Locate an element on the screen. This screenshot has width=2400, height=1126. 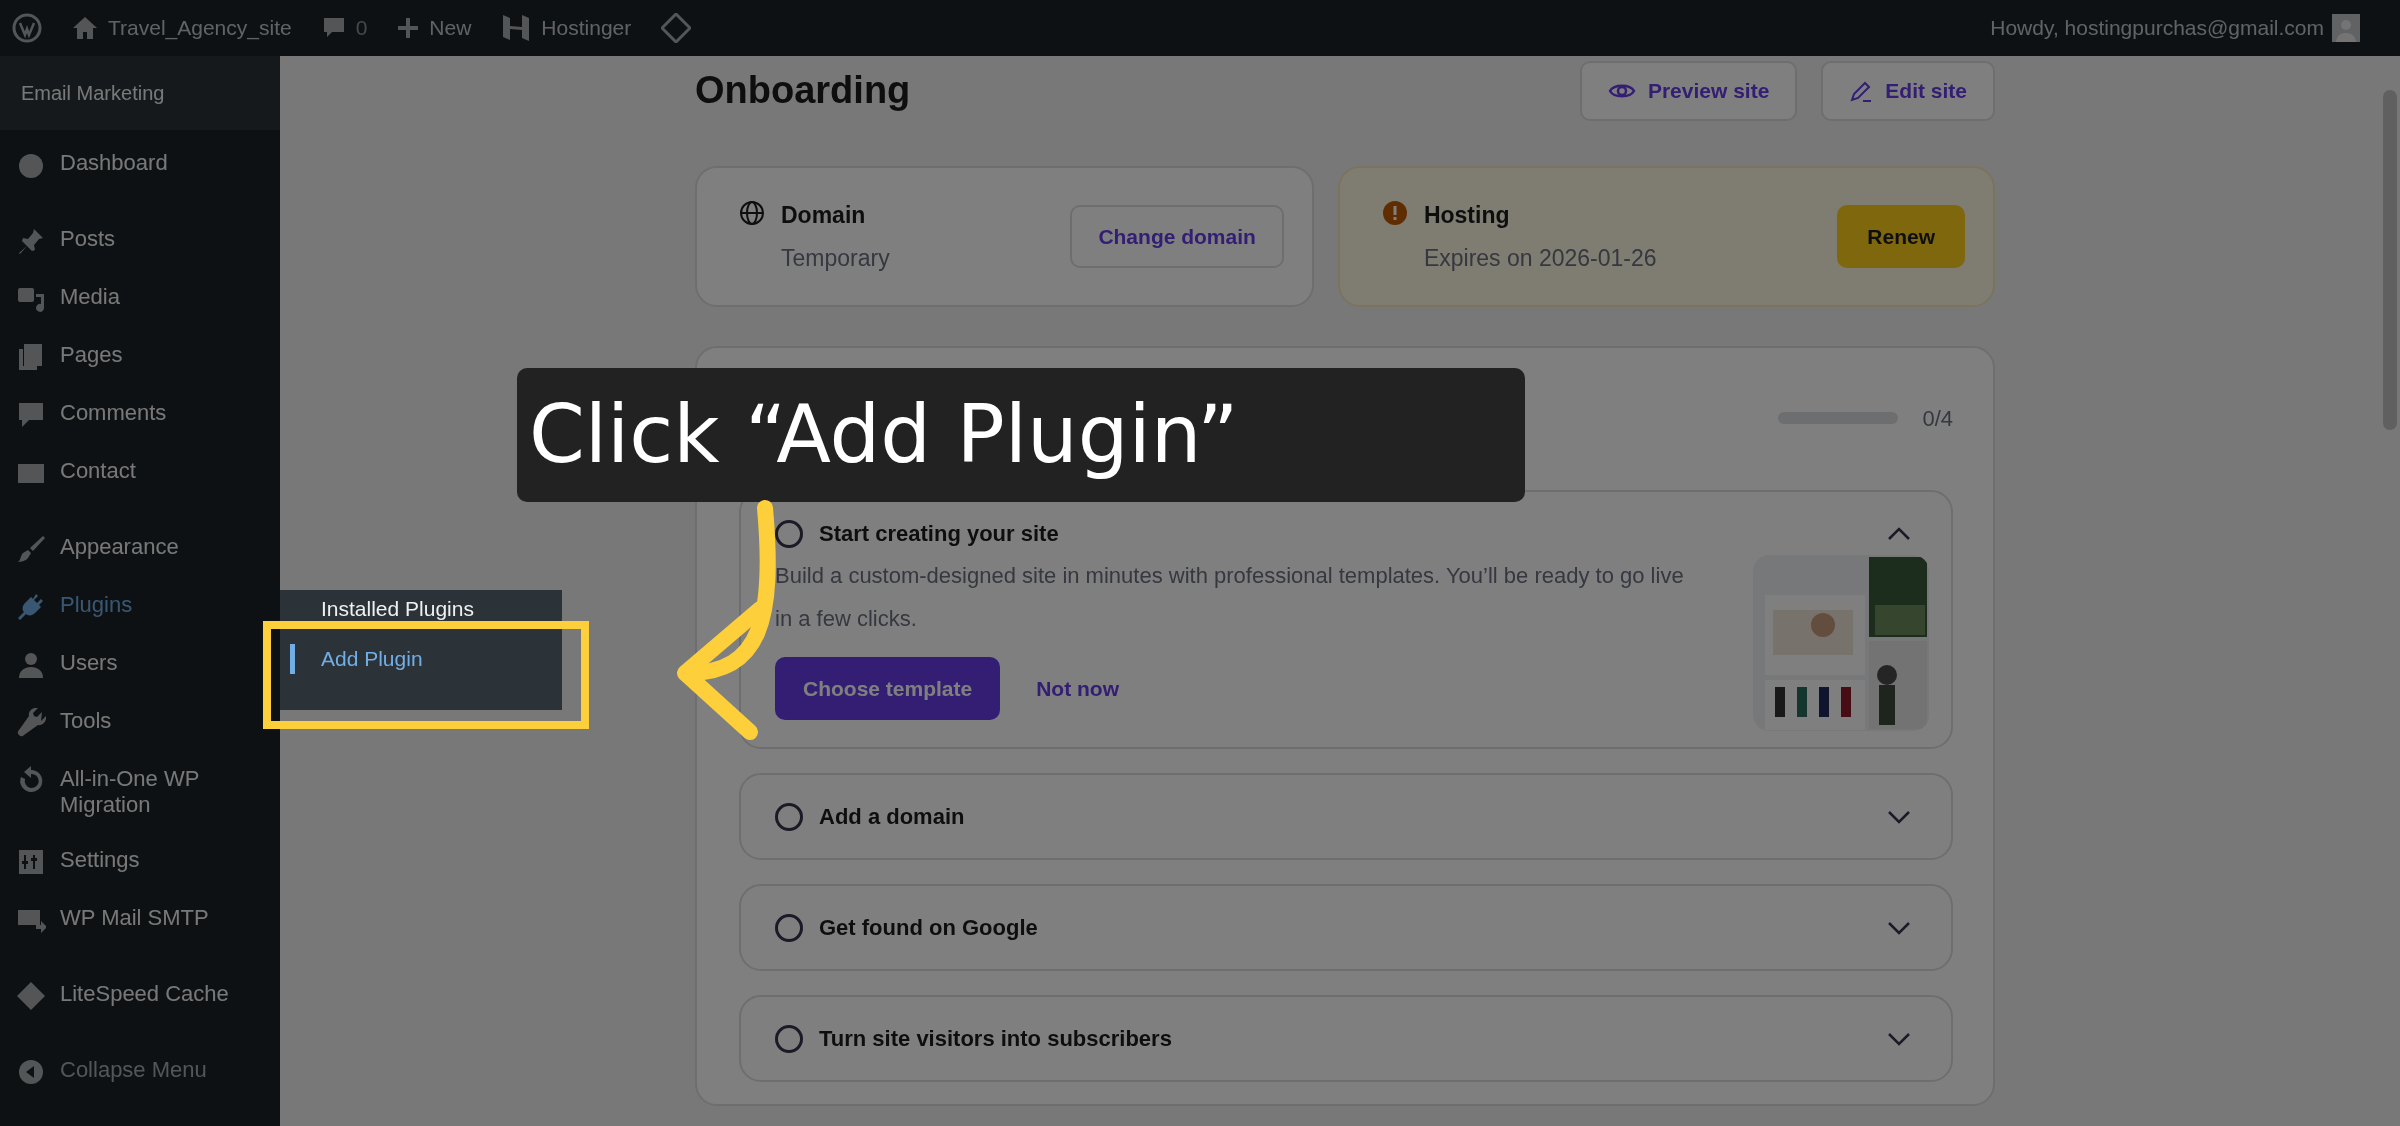
comment-icon is located at coordinates (333, 28).